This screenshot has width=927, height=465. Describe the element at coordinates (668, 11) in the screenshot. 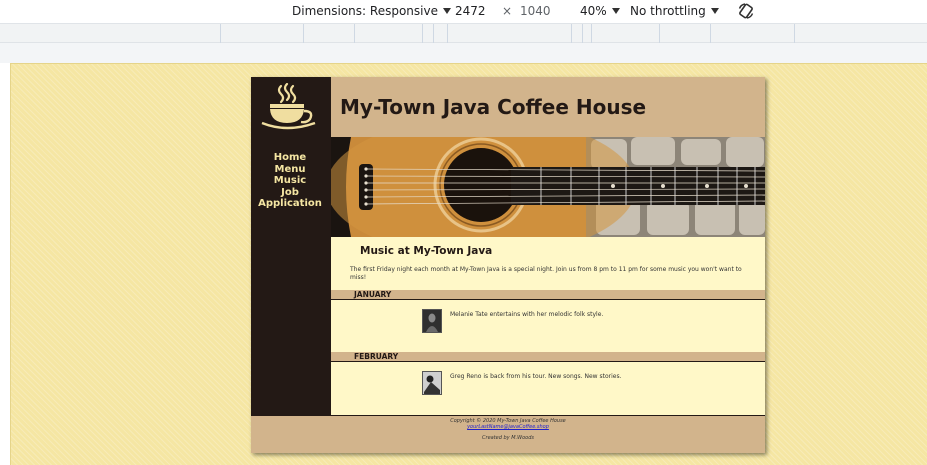

I see `throttling-label: No throttling` at that location.